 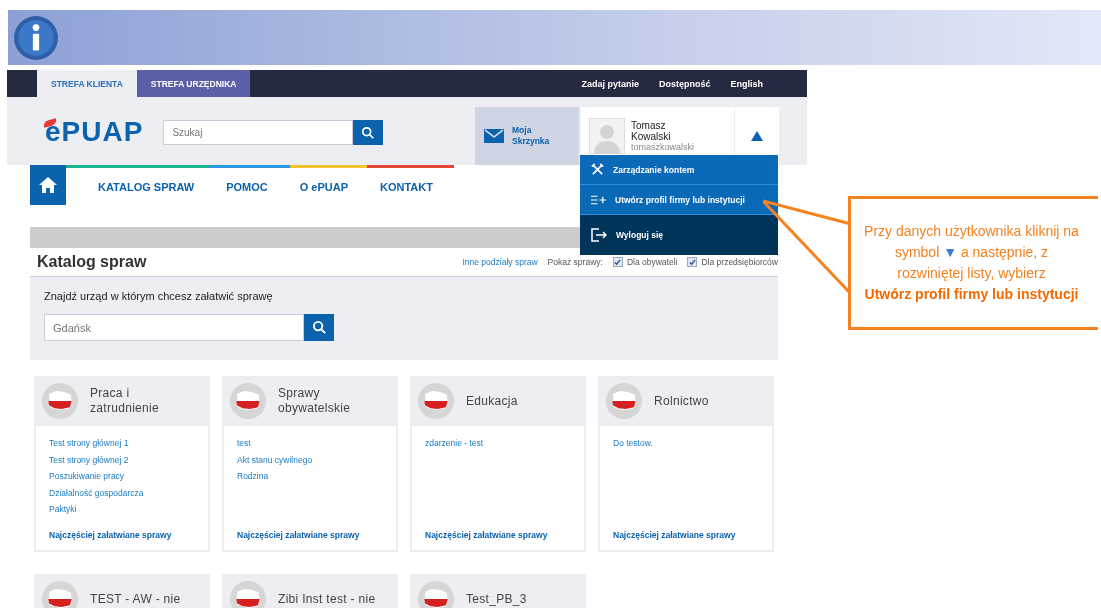 What do you see at coordinates (598, 199) in the screenshot?
I see `list-add-icon` at bounding box center [598, 199].